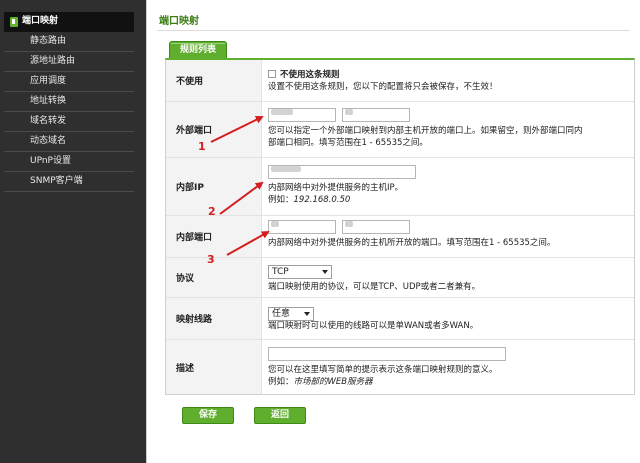  Describe the element at coordinates (48, 41) in the screenshot. I see `sidebar-item-label: 静态路由` at that location.